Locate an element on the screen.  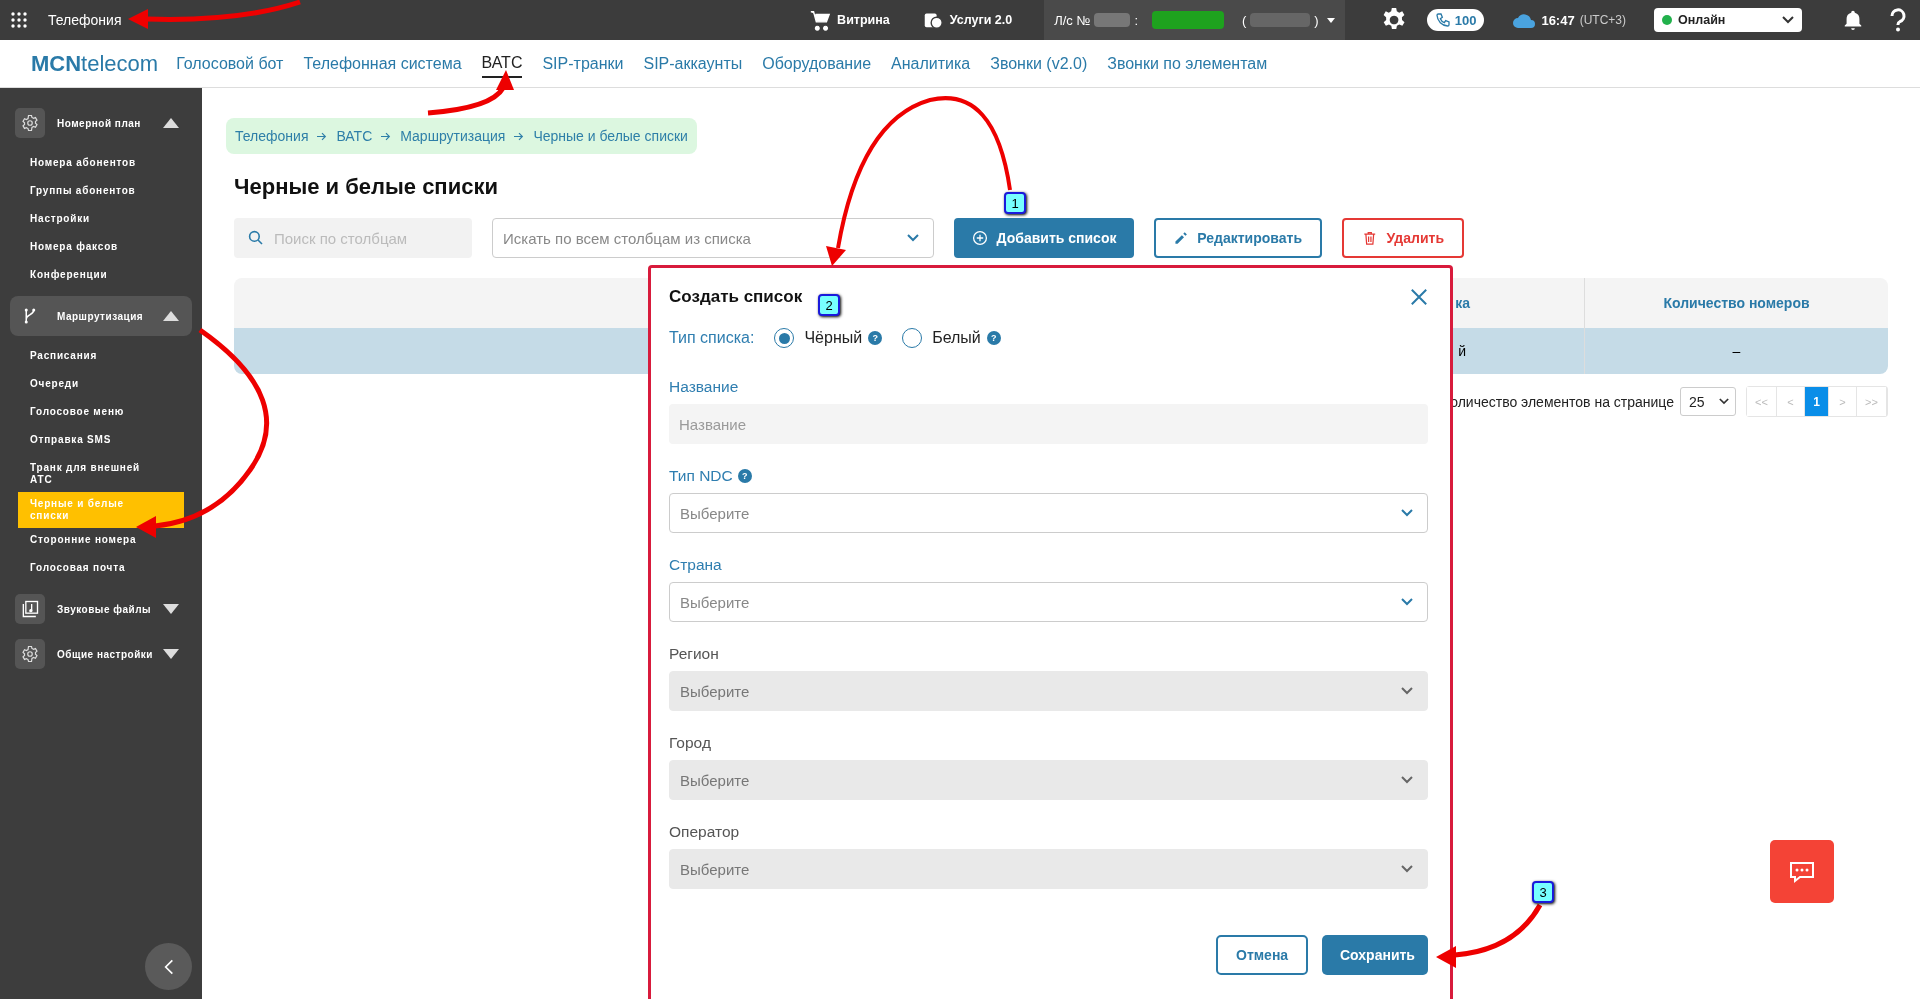
field-label: Оператор is located at coordinates (704, 832).